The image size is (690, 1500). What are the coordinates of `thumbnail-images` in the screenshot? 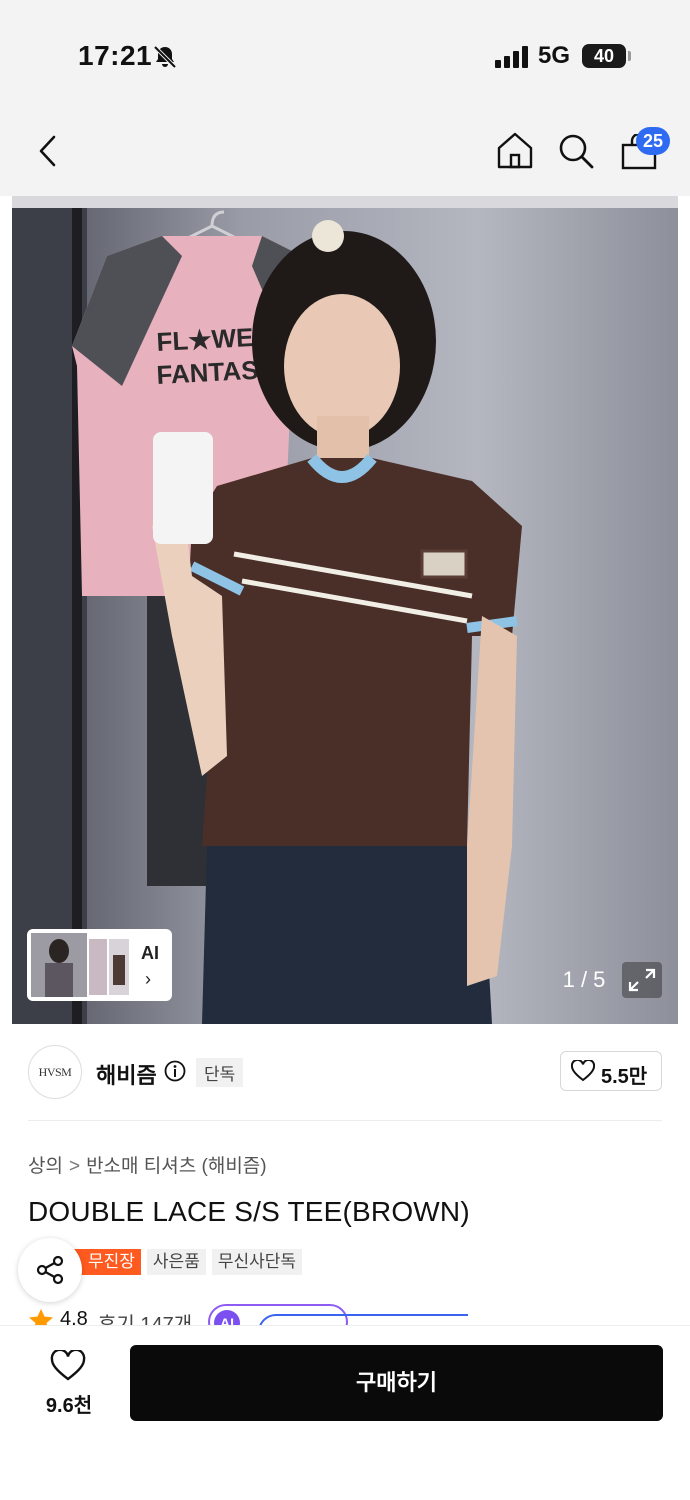 It's located at (80, 965).